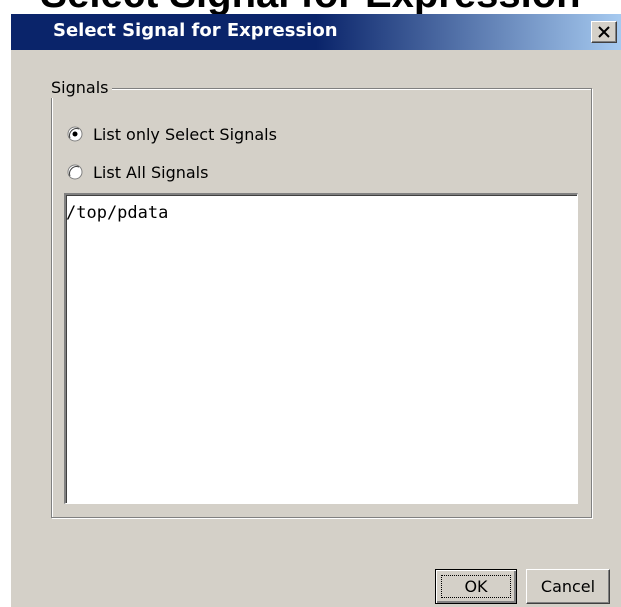 This screenshot has width=621, height=607. Describe the element at coordinates (117, 213) in the screenshot. I see `list-item: /top/pdata` at that location.